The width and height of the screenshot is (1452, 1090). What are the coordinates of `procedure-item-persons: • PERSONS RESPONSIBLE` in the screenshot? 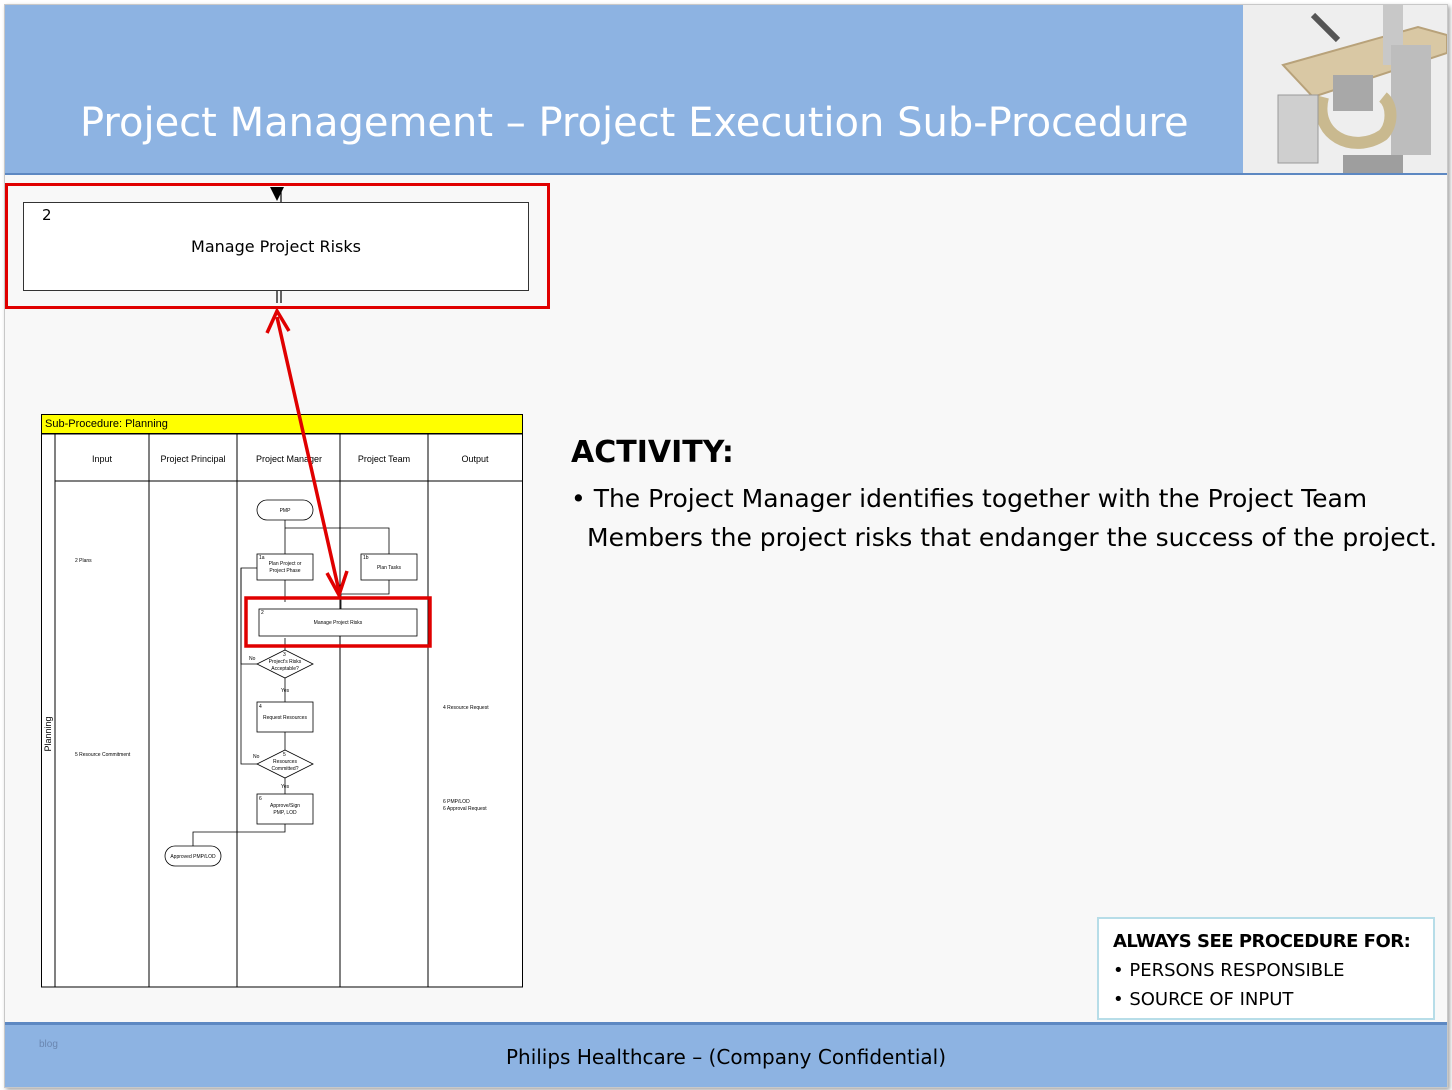 It's located at (1229, 970).